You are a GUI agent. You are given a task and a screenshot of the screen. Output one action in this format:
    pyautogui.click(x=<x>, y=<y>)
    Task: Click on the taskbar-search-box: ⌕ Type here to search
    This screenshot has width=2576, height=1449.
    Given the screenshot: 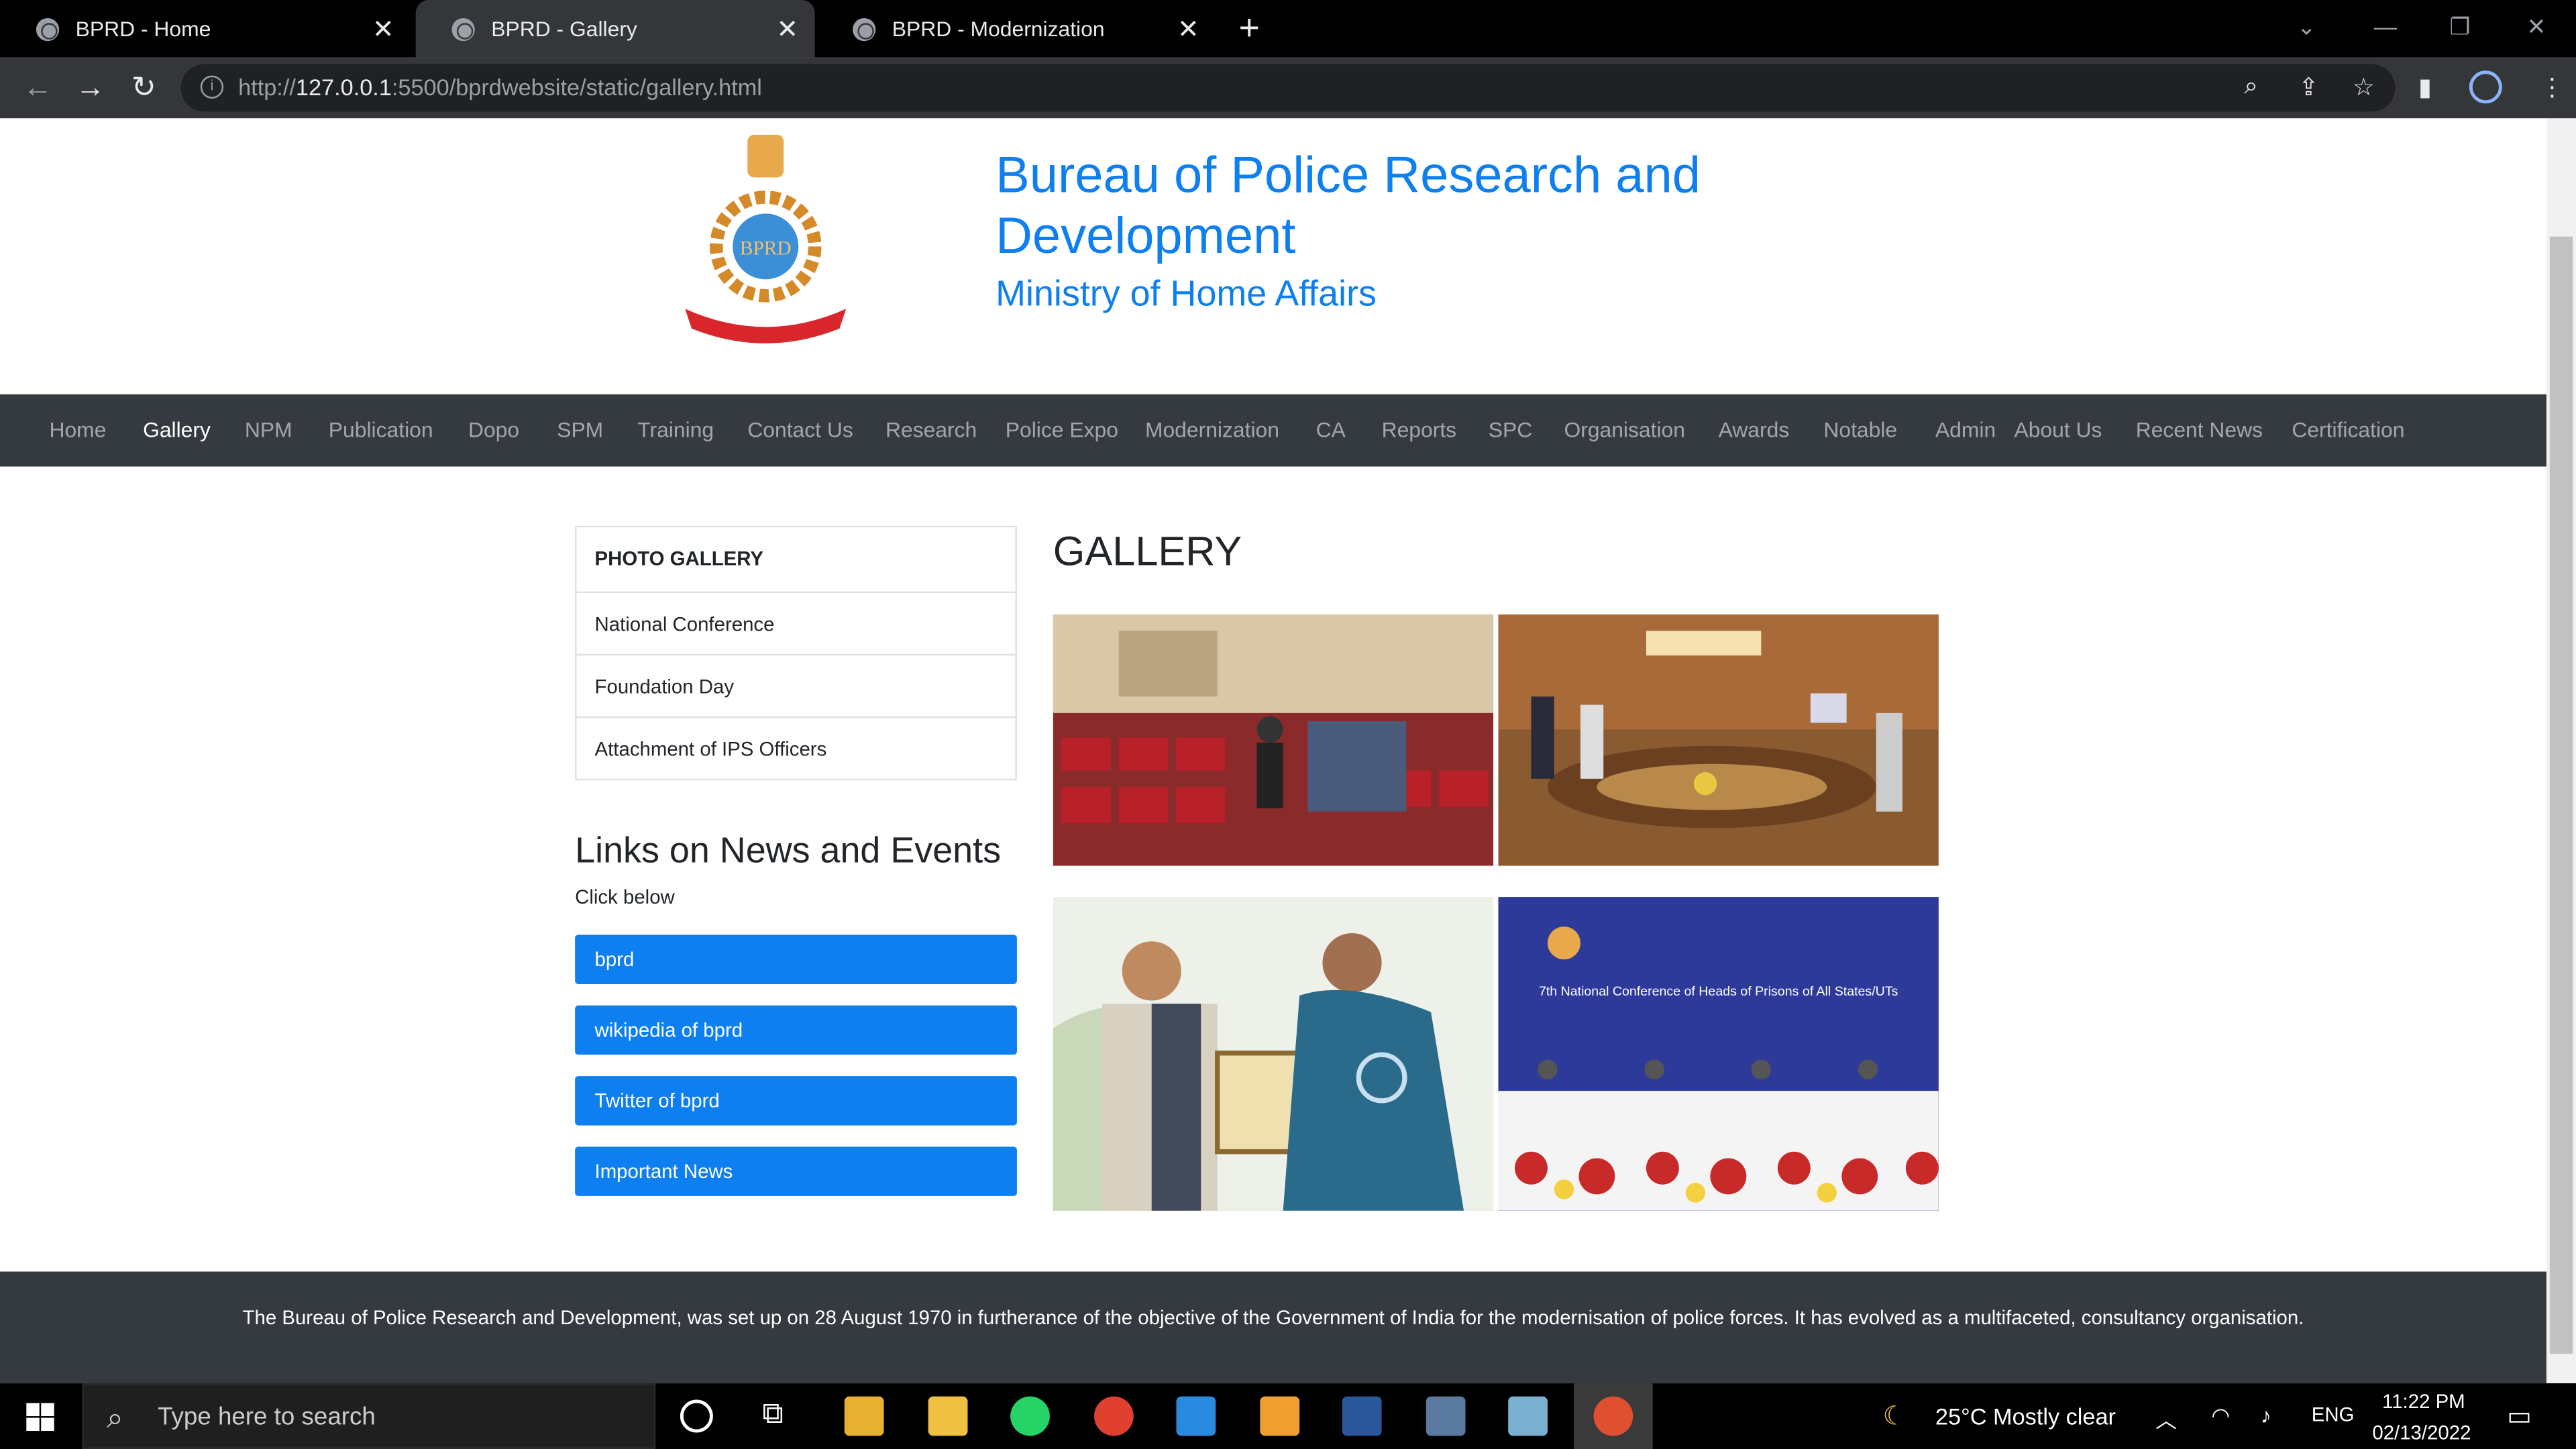 What is the action you would take?
    pyautogui.click(x=369, y=1416)
    